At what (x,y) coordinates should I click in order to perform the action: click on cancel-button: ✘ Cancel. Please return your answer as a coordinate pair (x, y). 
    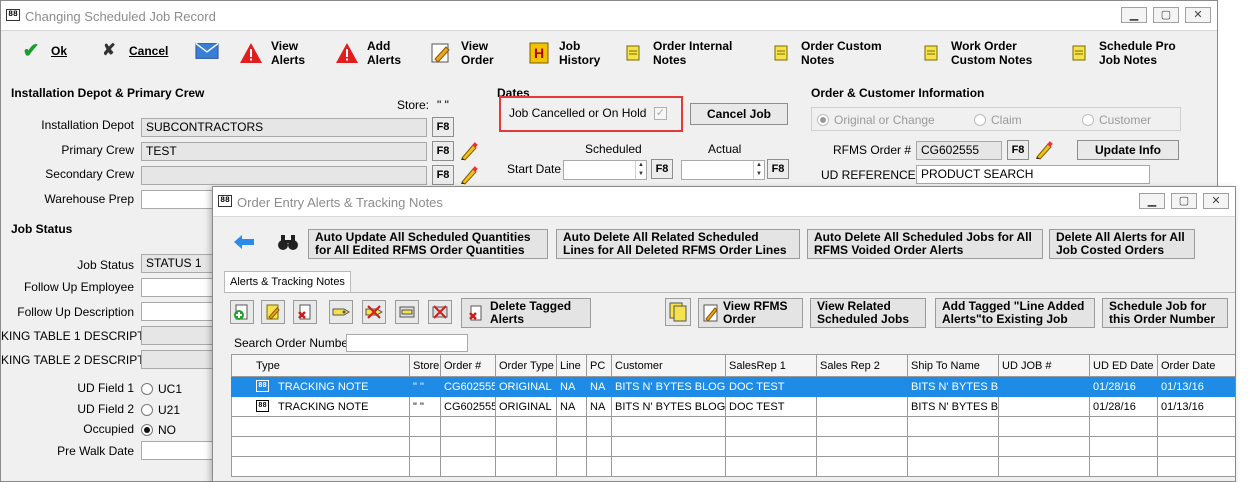
    Looking at the image, I should click on (132, 51).